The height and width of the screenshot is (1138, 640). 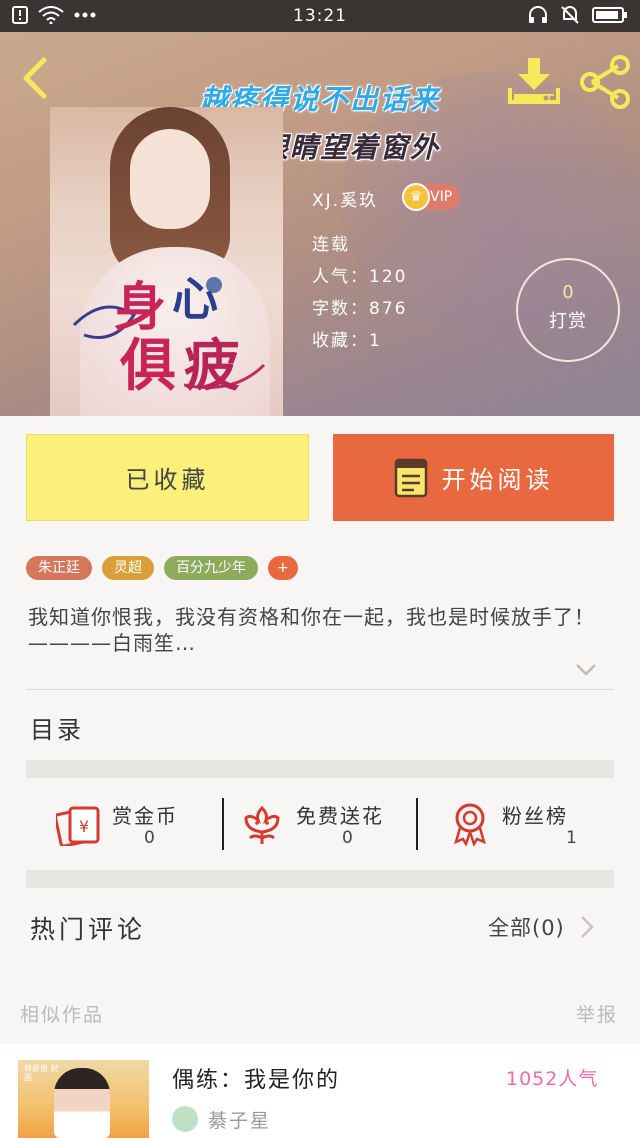 What do you see at coordinates (320, 16) in the screenshot?
I see `status-bar: 13:21` at bounding box center [320, 16].